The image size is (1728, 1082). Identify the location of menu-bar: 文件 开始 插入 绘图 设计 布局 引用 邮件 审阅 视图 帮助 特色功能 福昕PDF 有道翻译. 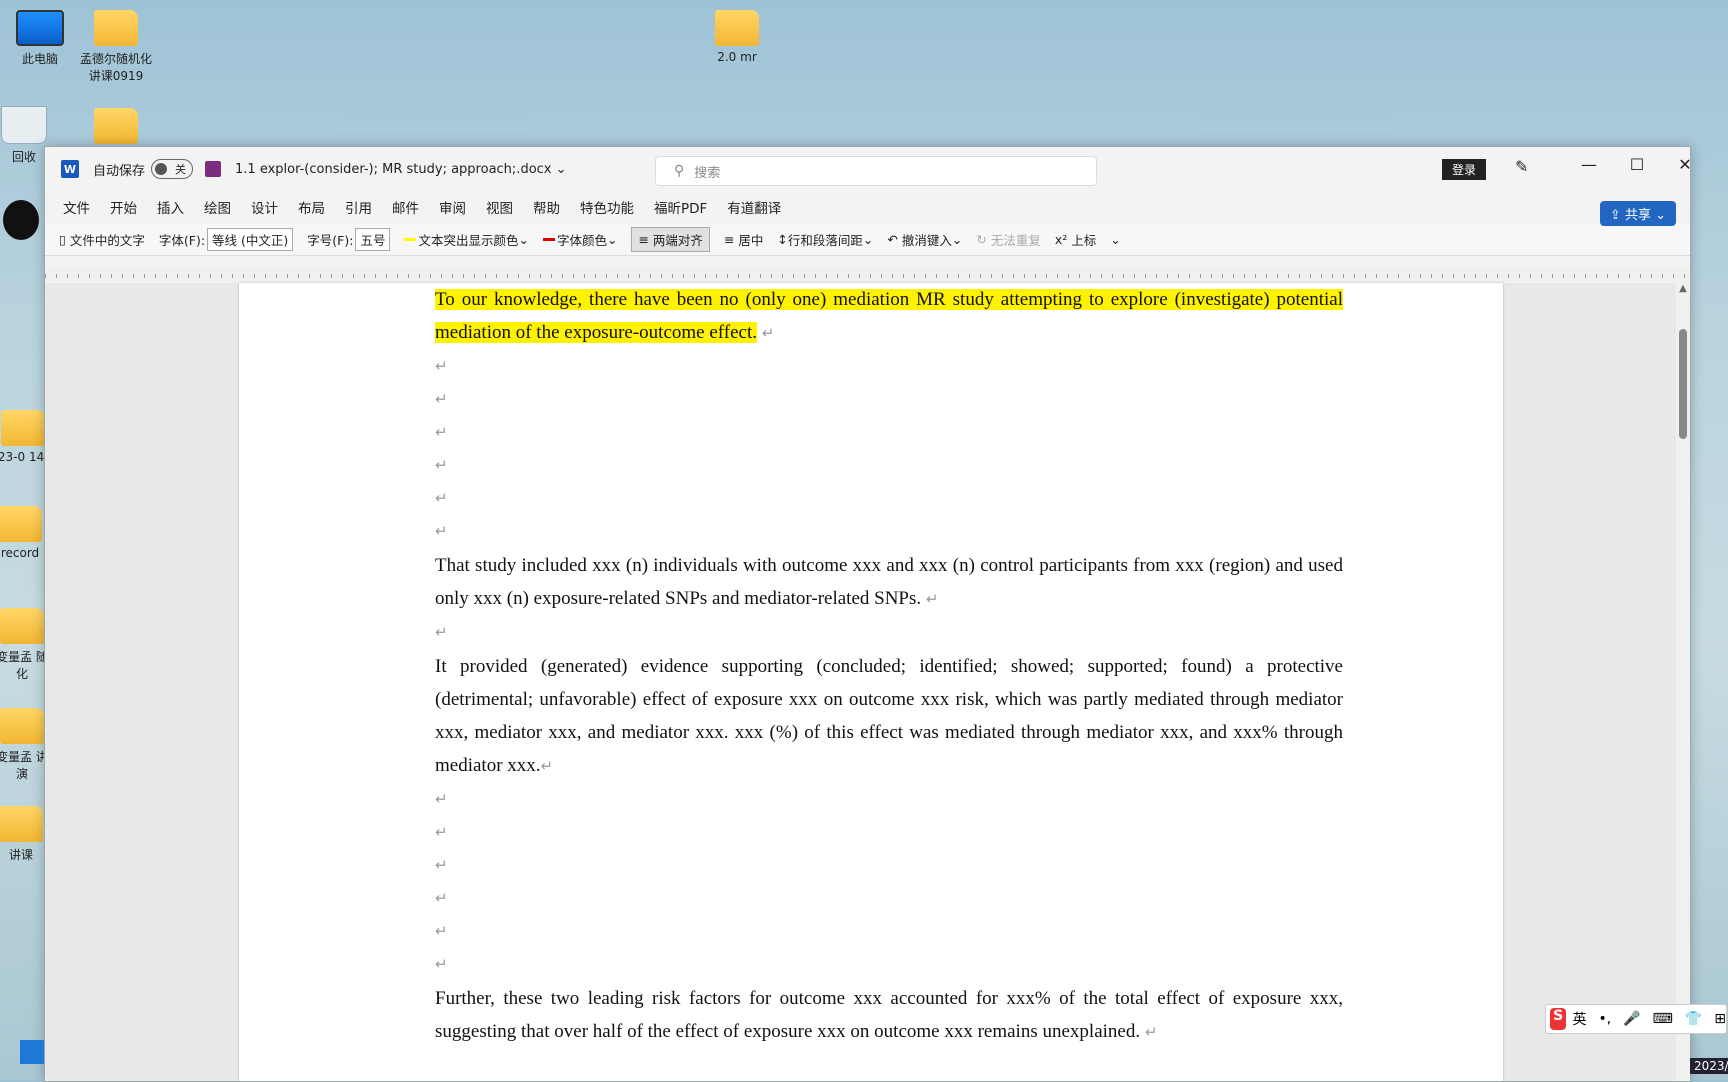
(867, 207).